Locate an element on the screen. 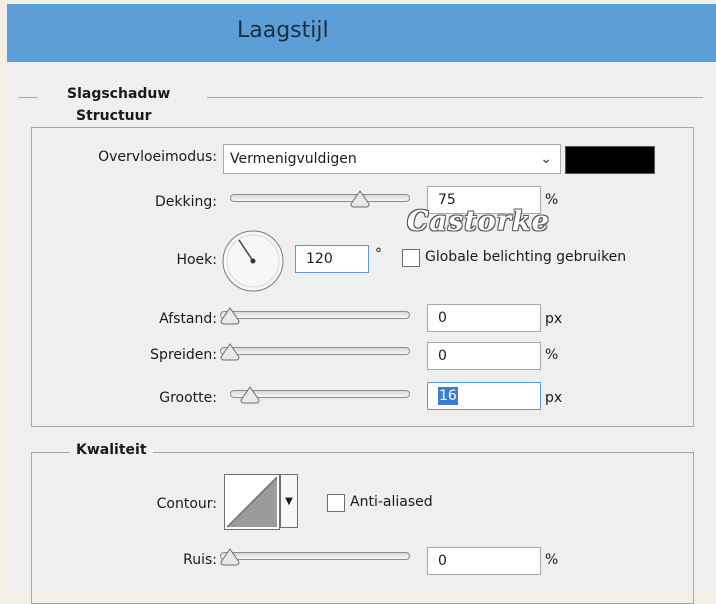 The image size is (716, 604). blend-mode-label: Overvloeimodus: is located at coordinates (157, 157).